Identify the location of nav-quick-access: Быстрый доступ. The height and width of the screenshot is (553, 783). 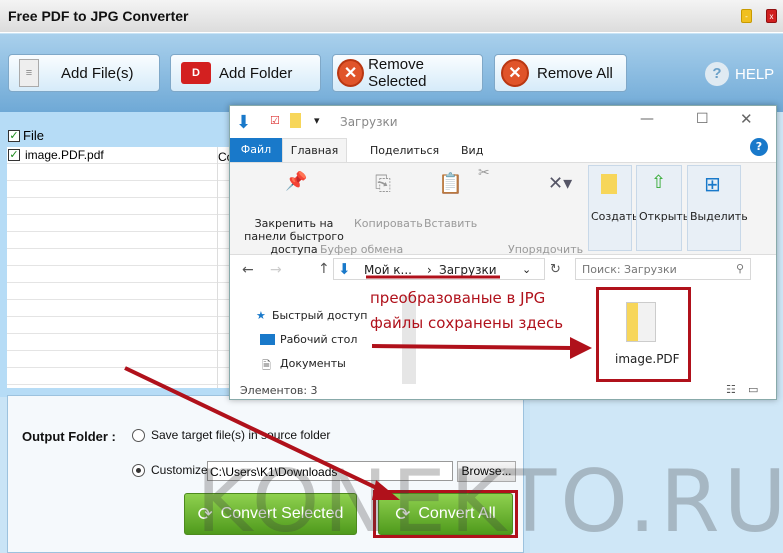
(320, 315).